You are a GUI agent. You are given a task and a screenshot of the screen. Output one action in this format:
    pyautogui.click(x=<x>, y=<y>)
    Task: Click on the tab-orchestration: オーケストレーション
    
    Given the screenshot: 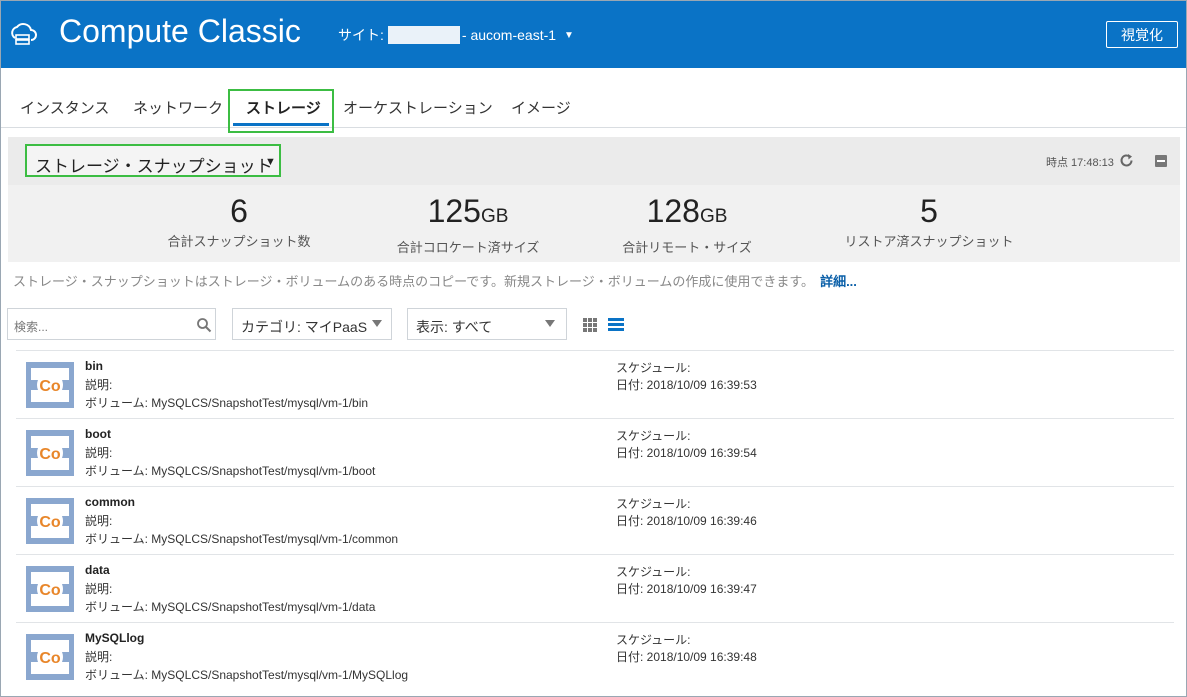 What is the action you would take?
    pyautogui.click(x=418, y=107)
    